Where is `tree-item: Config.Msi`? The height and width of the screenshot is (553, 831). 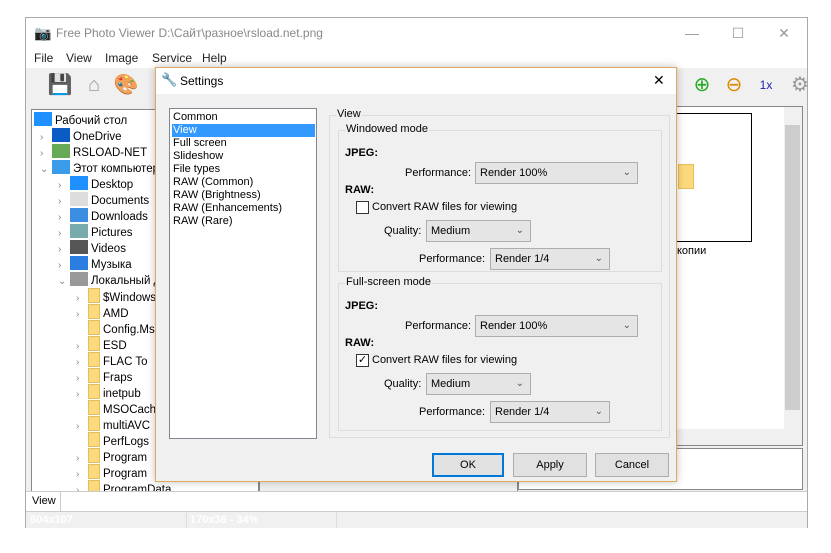 tree-item: Config.Msi is located at coordinates (116, 328).